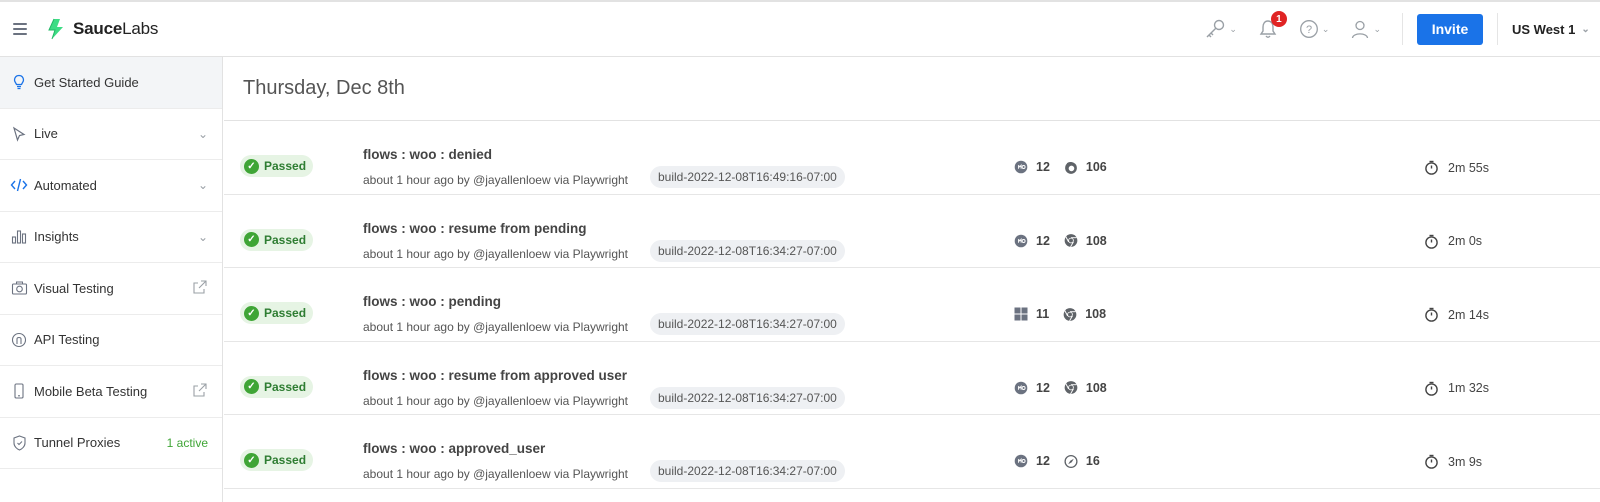 The width and height of the screenshot is (1600, 502). I want to click on sidebar-item-insights: Insights ⌄, so click(111, 237).